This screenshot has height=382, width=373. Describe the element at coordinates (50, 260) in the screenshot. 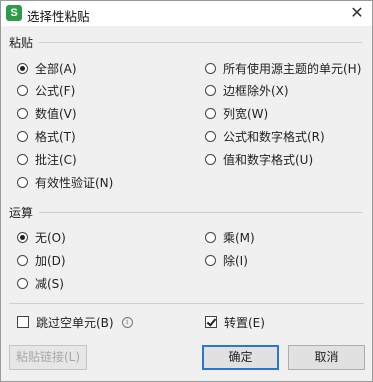

I see `radio-label: 加(D)` at that location.